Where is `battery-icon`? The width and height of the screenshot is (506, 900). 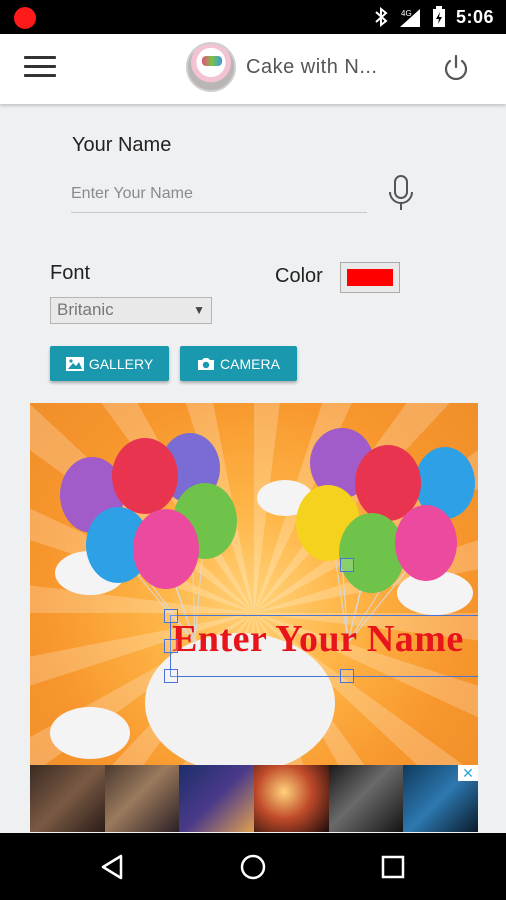
battery-icon is located at coordinates (438, 16).